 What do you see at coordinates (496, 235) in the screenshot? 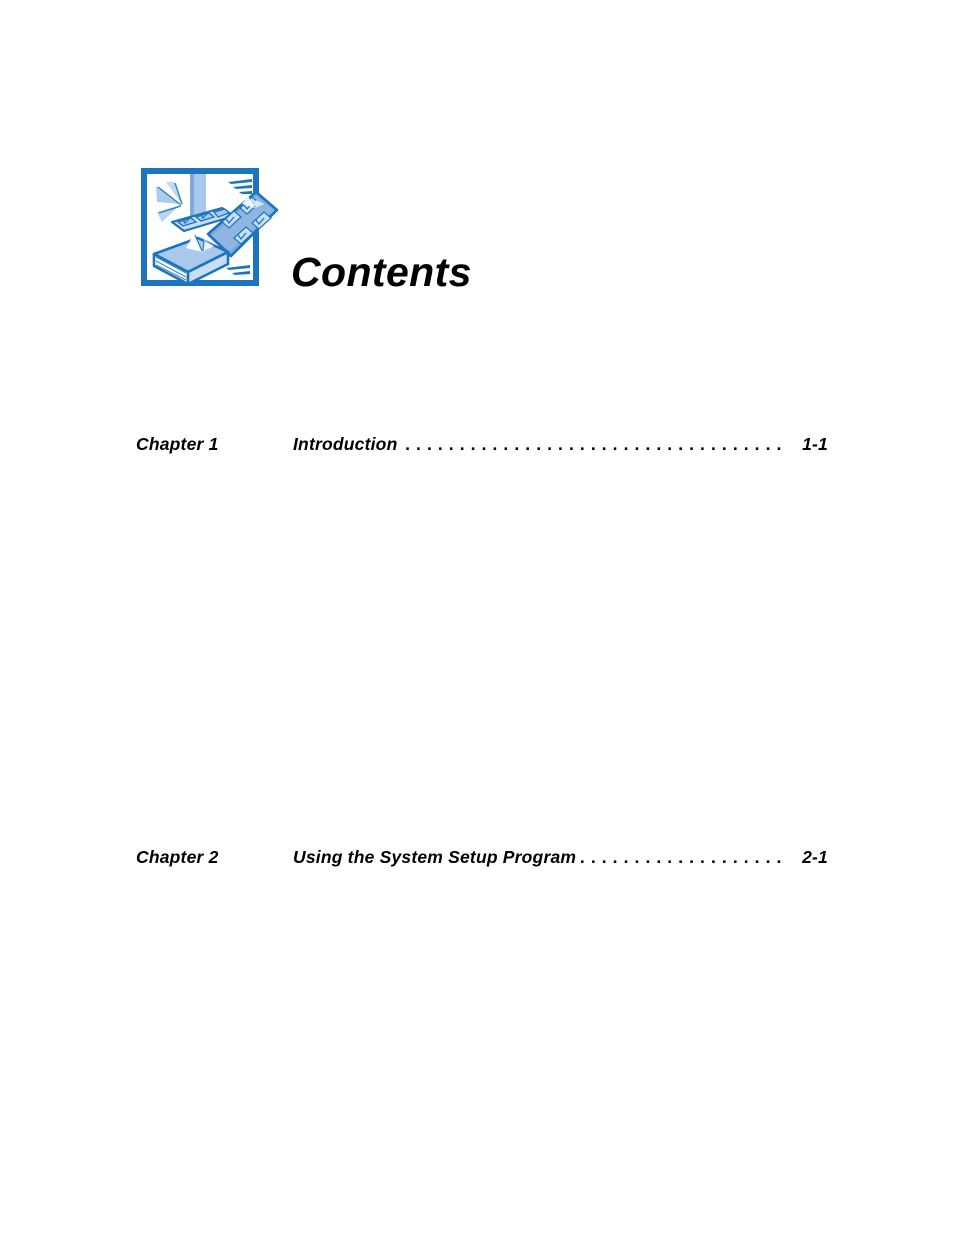
I see `page-header: Contents` at bounding box center [496, 235].